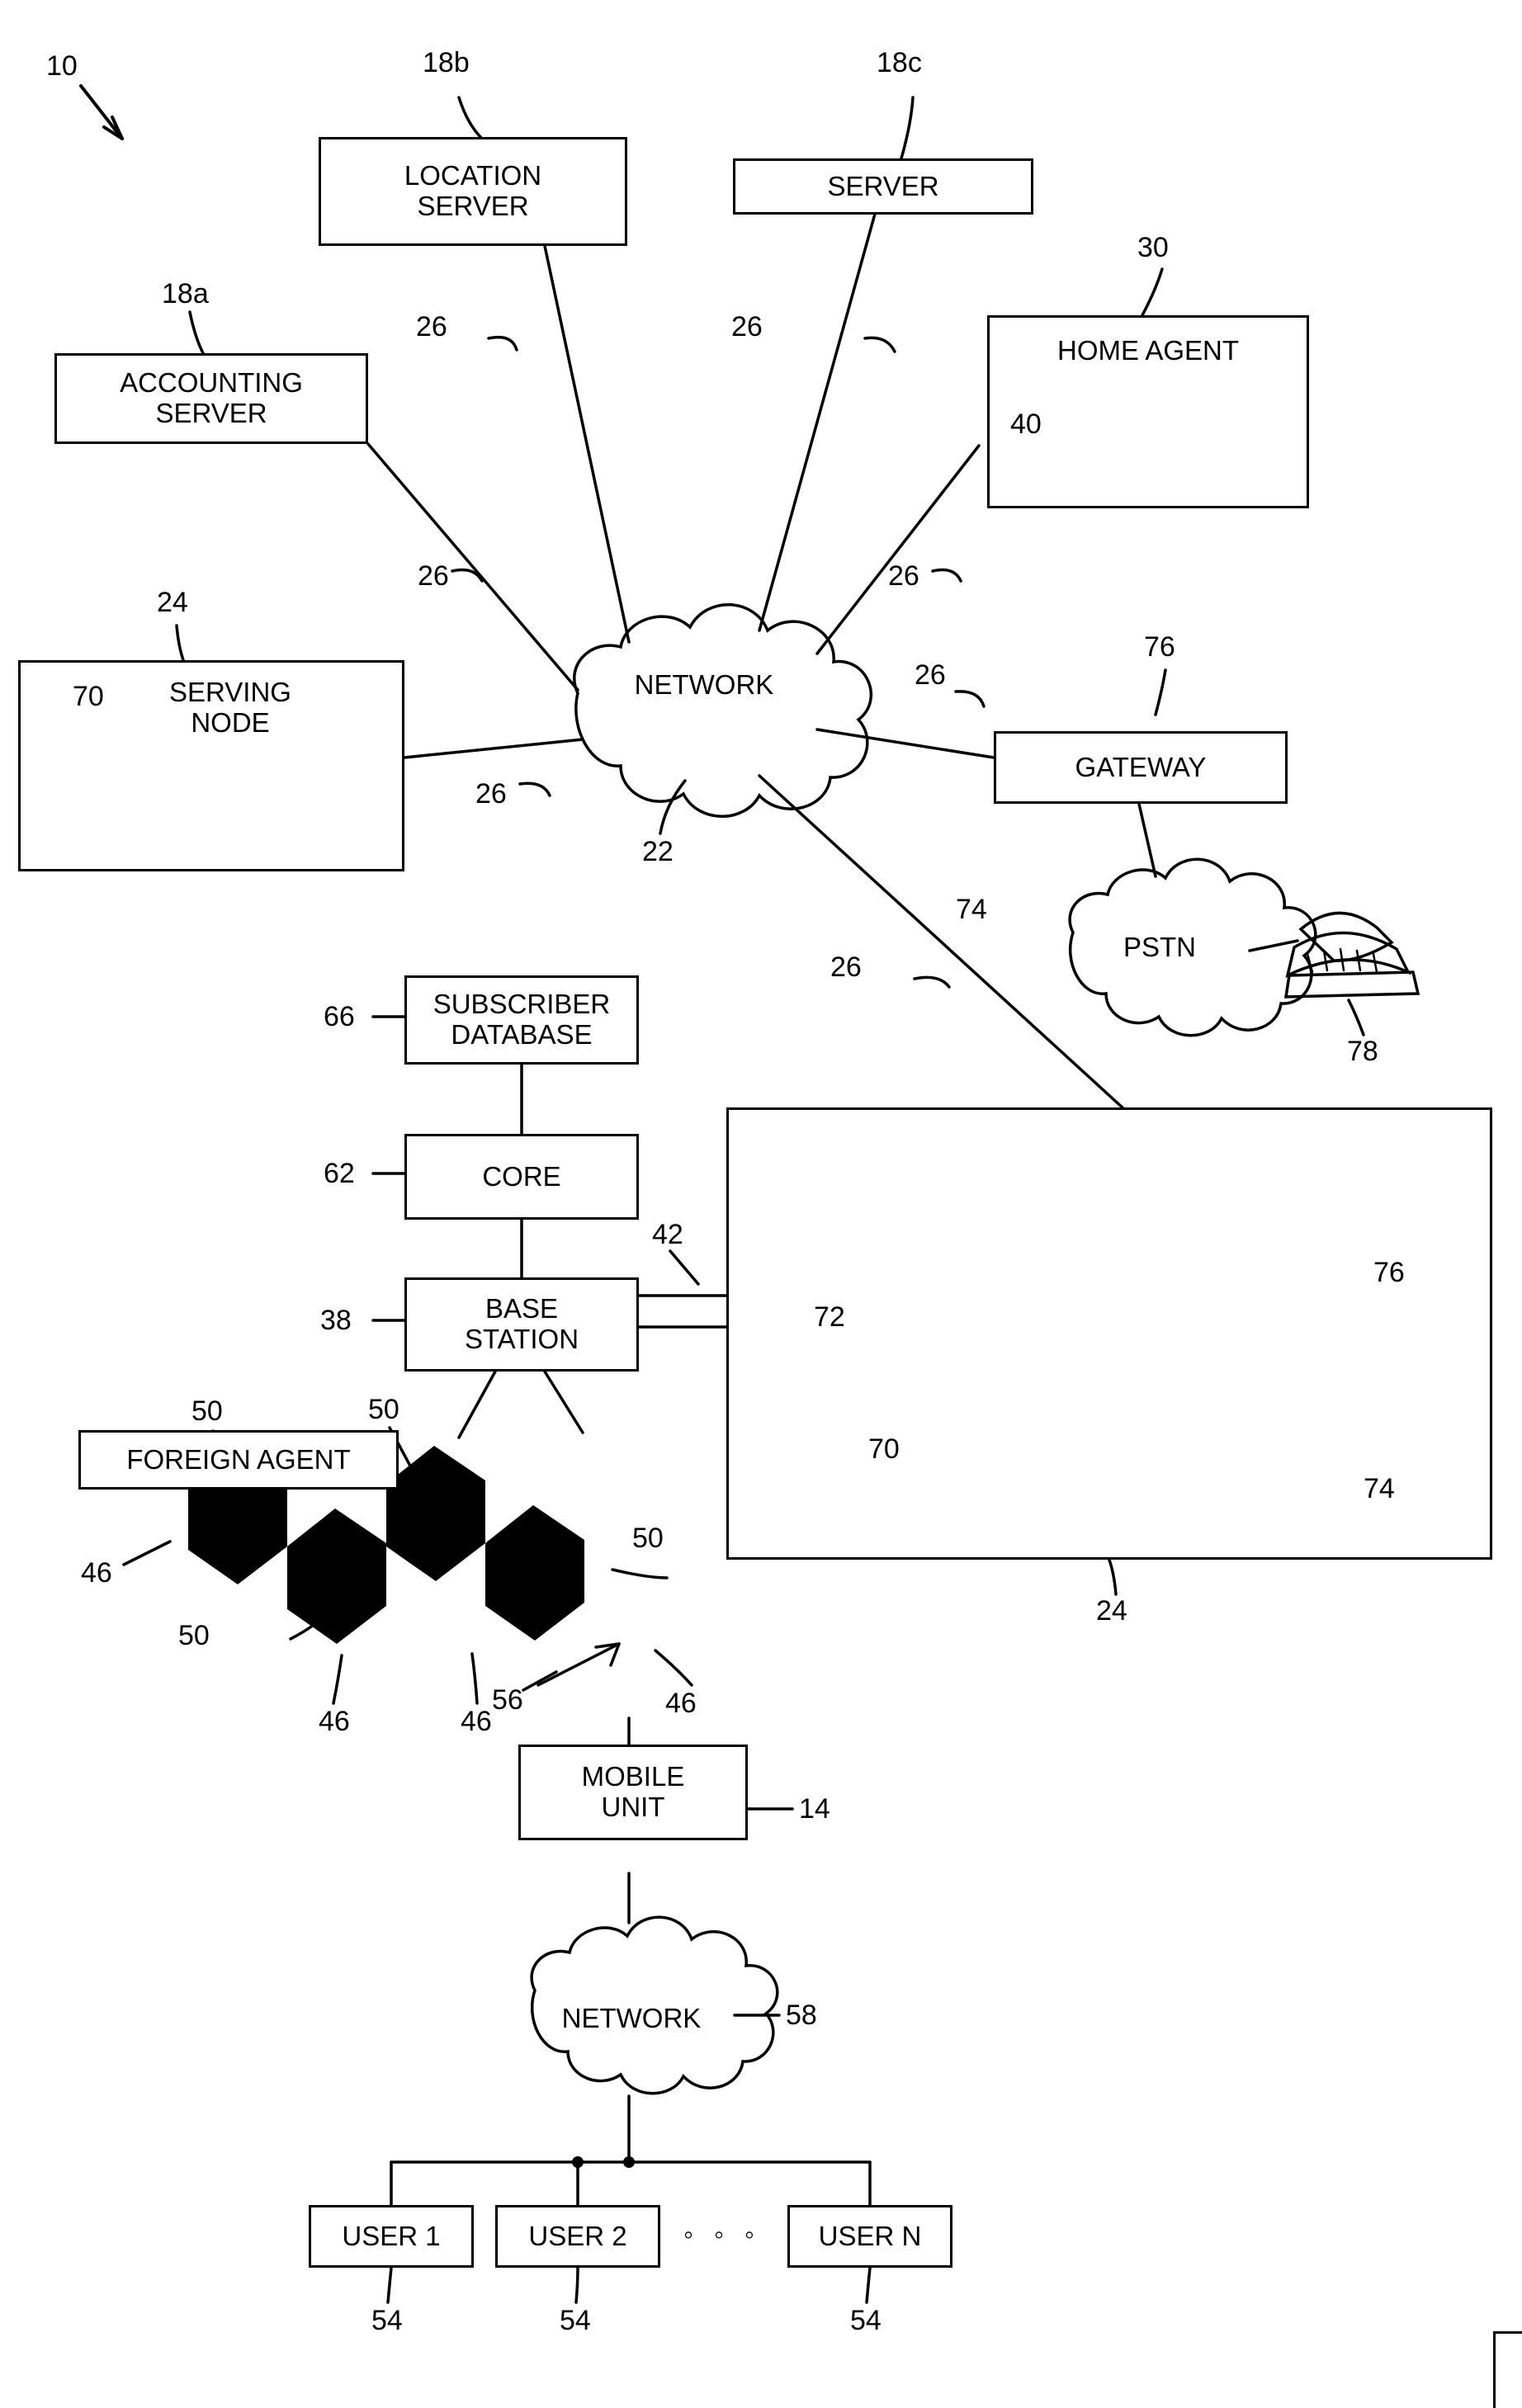 This screenshot has width=1522, height=2408. I want to click on node-gateway: GATEWAY, so click(1141, 767).